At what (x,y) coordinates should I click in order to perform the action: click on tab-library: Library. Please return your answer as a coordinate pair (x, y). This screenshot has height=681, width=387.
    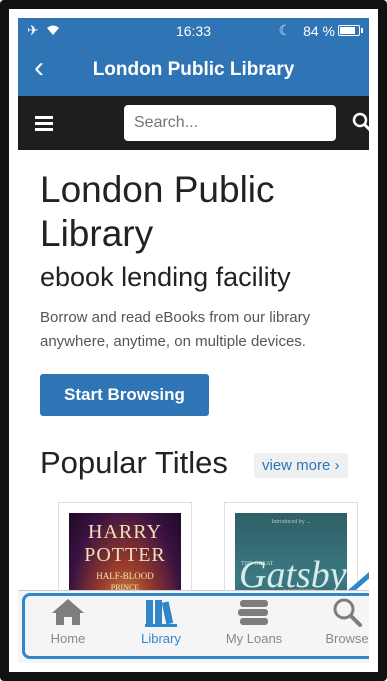
    Looking at the image, I should click on (161, 621).